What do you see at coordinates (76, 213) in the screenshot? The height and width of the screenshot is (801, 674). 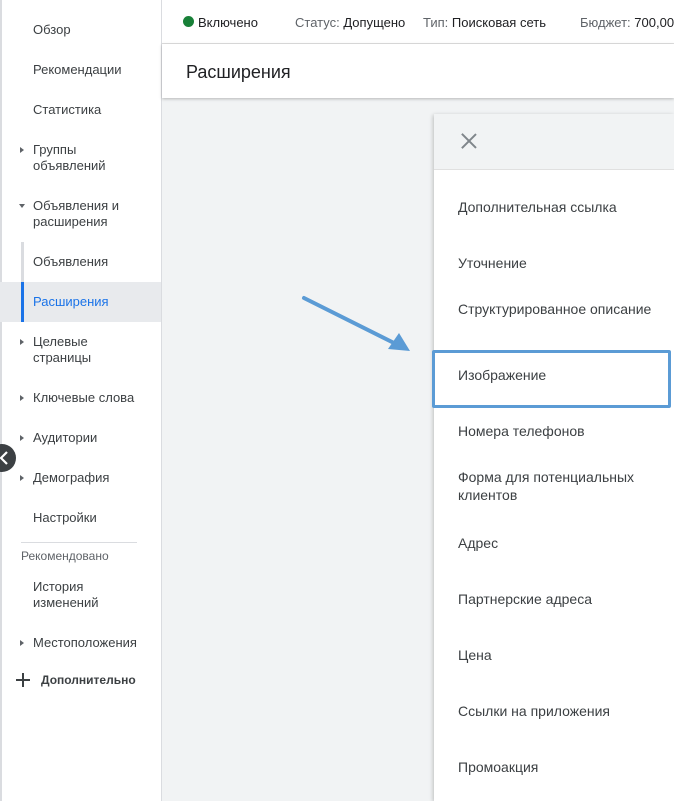 I see `sidebar-item-label: Объявления и расширения` at bounding box center [76, 213].